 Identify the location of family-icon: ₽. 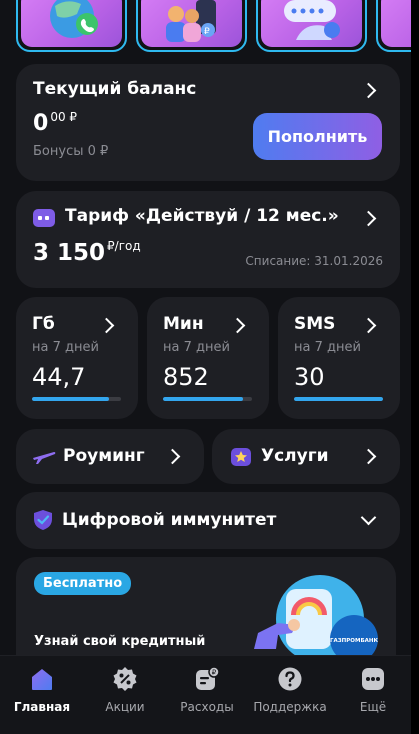
(190, 21).